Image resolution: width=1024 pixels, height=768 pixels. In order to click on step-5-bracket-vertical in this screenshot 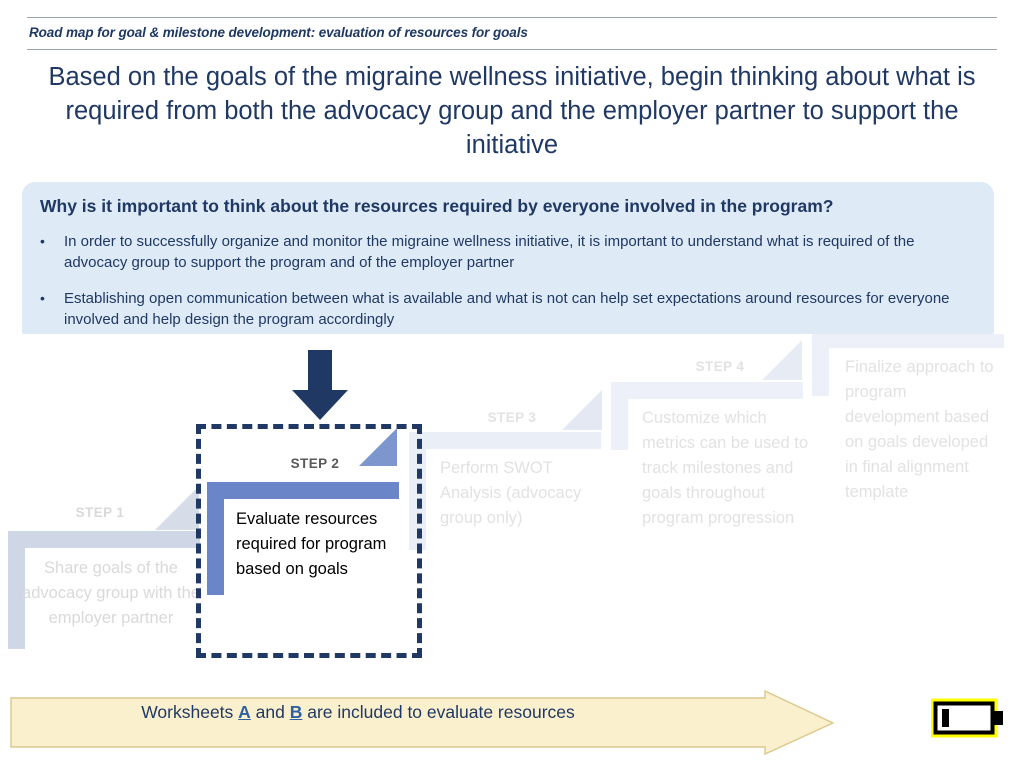, I will do `click(820, 365)`.